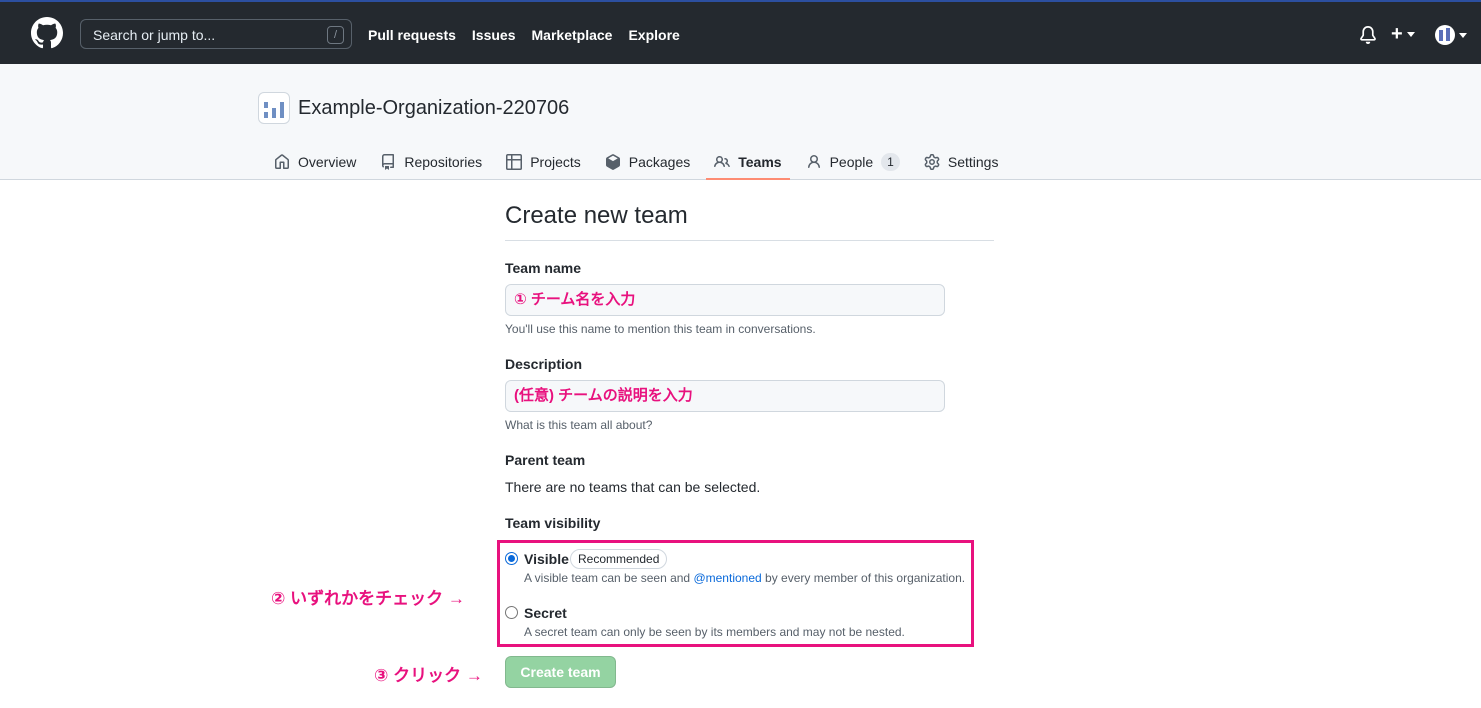 This screenshot has height=708, width=1481. I want to click on nav-pull-requests: Pull requests, so click(412, 35).